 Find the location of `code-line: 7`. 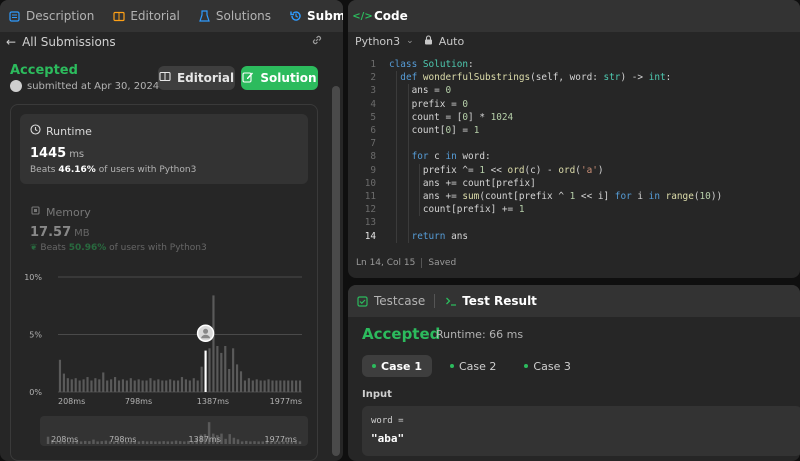

code-line: 7 is located at coordinates (574, 143).